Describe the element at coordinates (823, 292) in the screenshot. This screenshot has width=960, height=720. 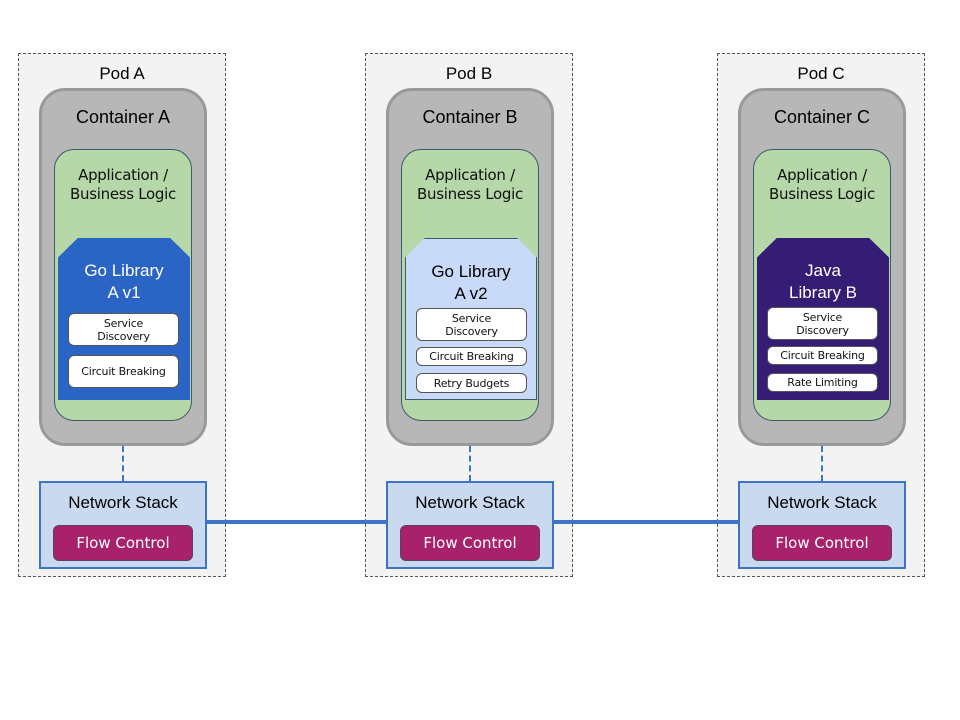
I see `library-title-line2: Library B` at that location.